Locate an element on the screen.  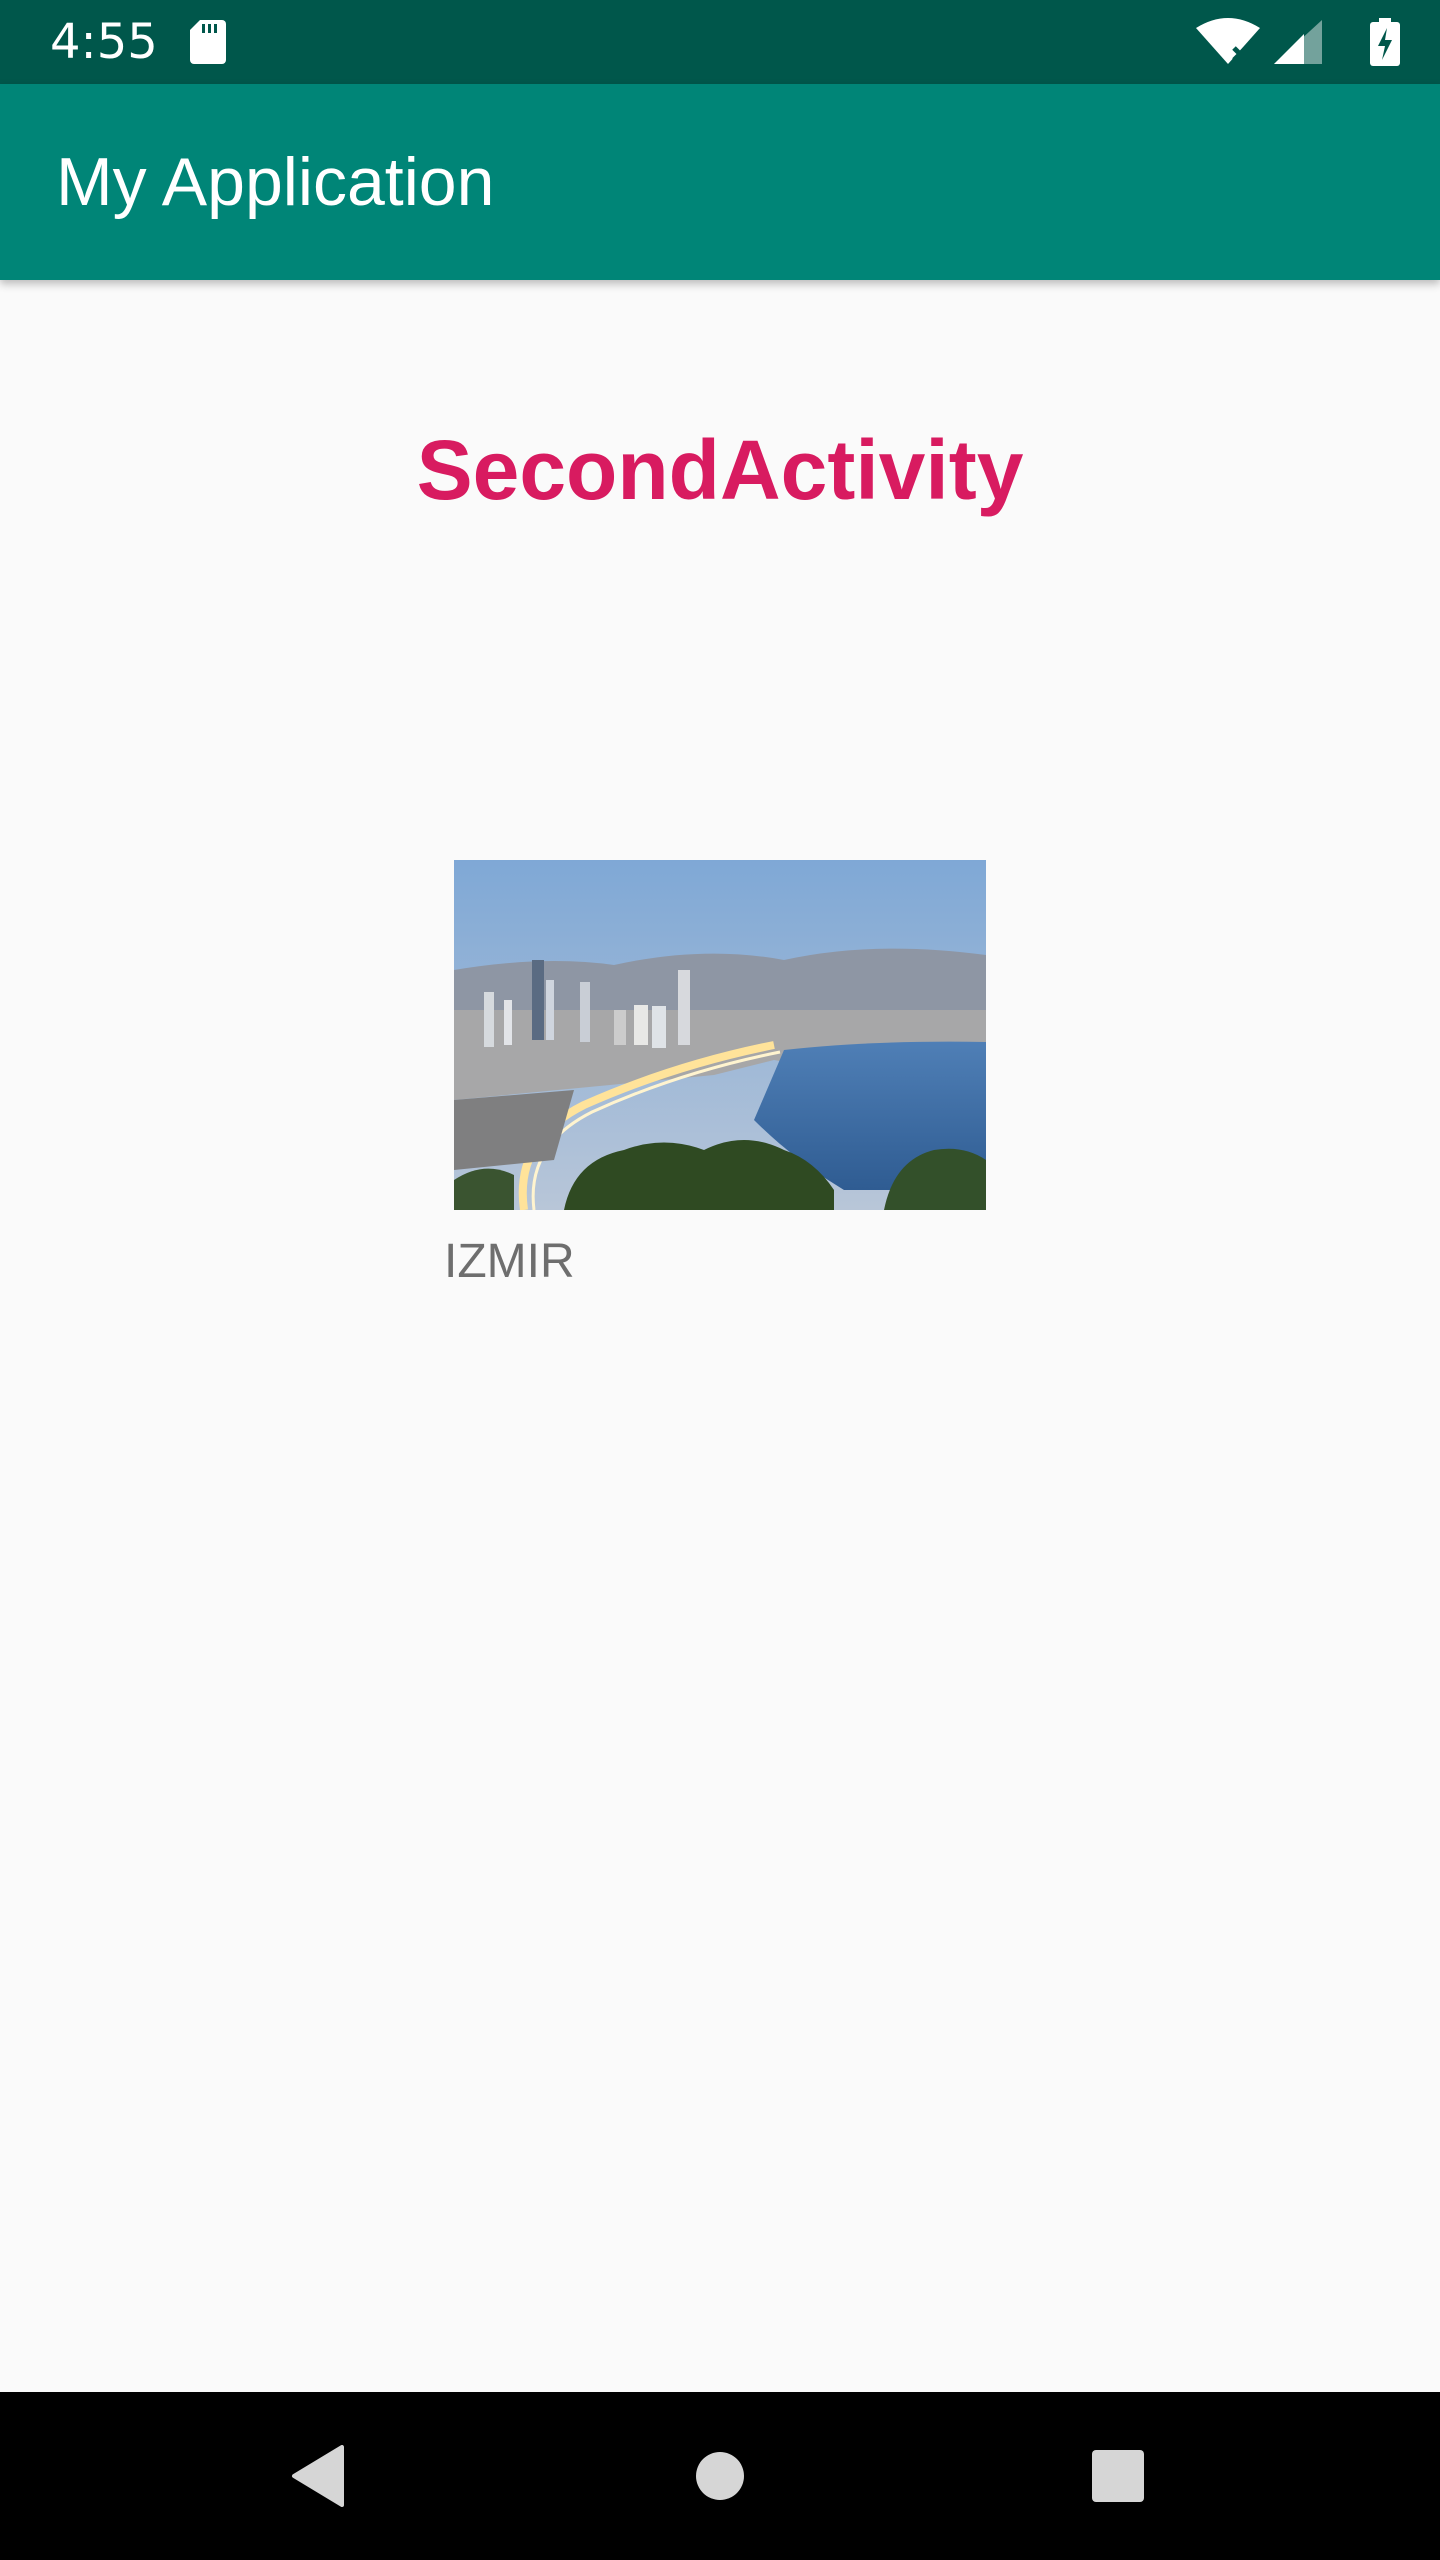
recents-button is located at coordinates (1118, 2476).